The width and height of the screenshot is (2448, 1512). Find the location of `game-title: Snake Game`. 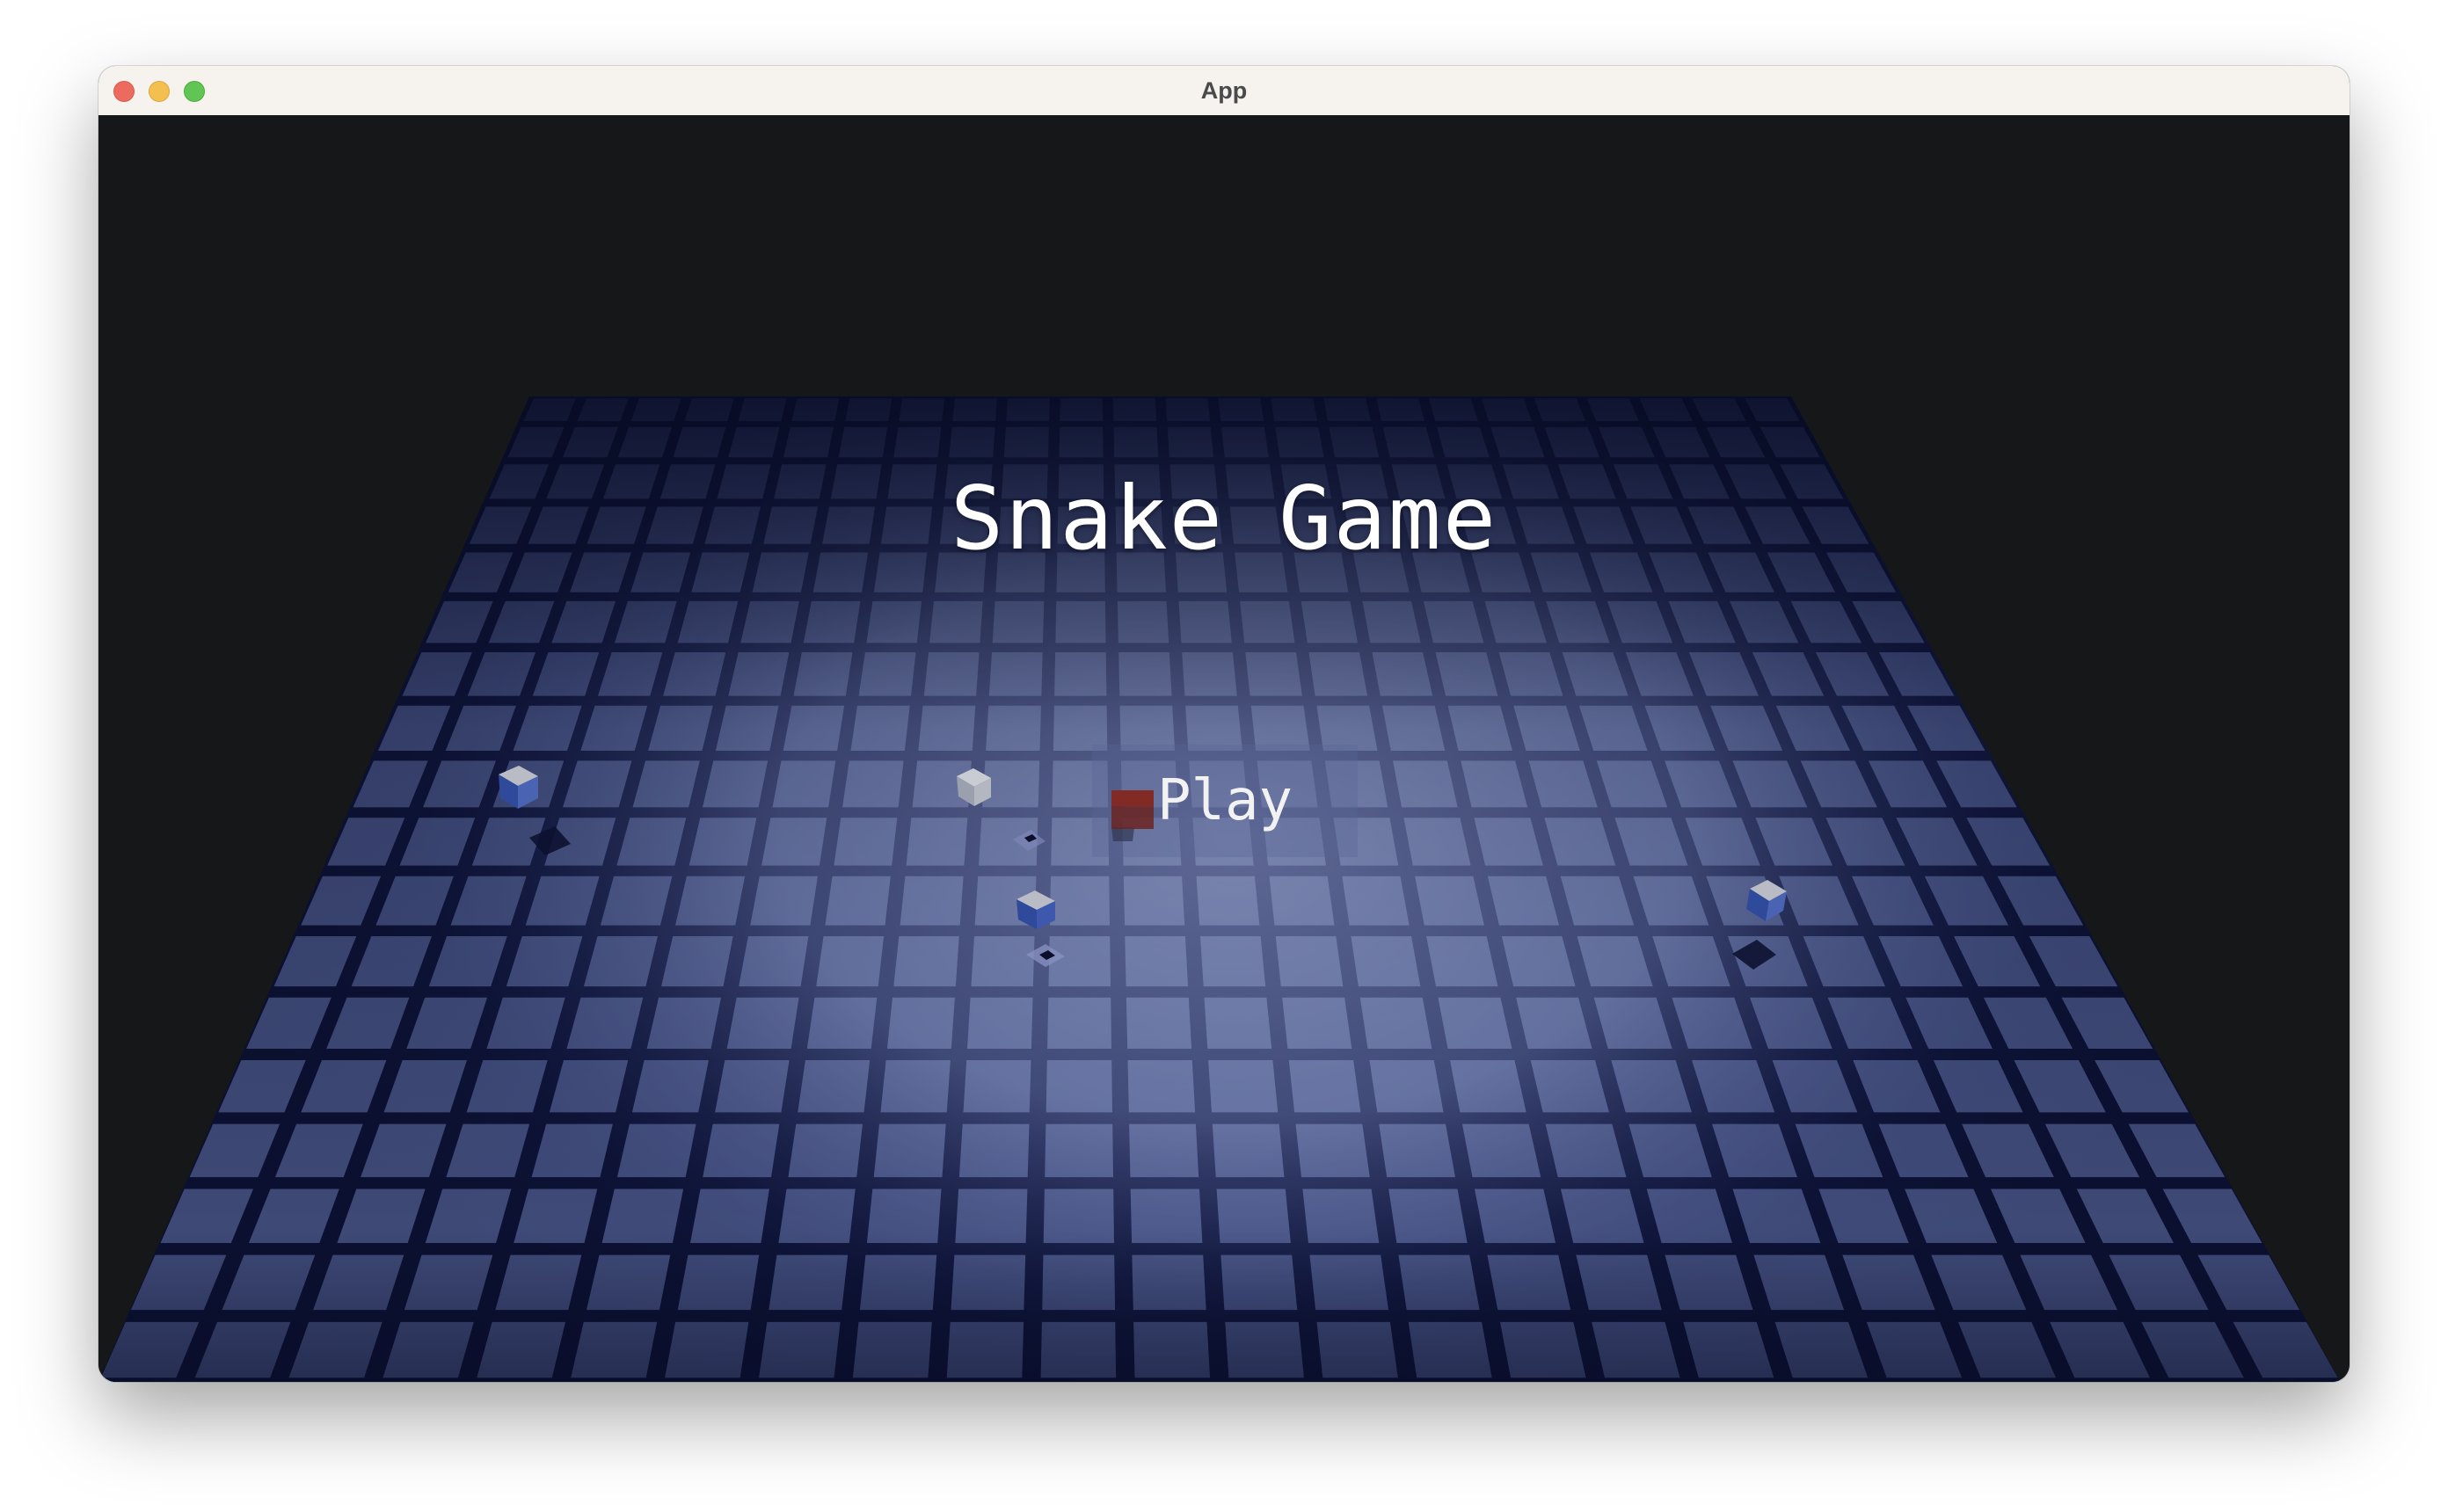

game-title: Snake Game is located at coordinates (1224, 518).